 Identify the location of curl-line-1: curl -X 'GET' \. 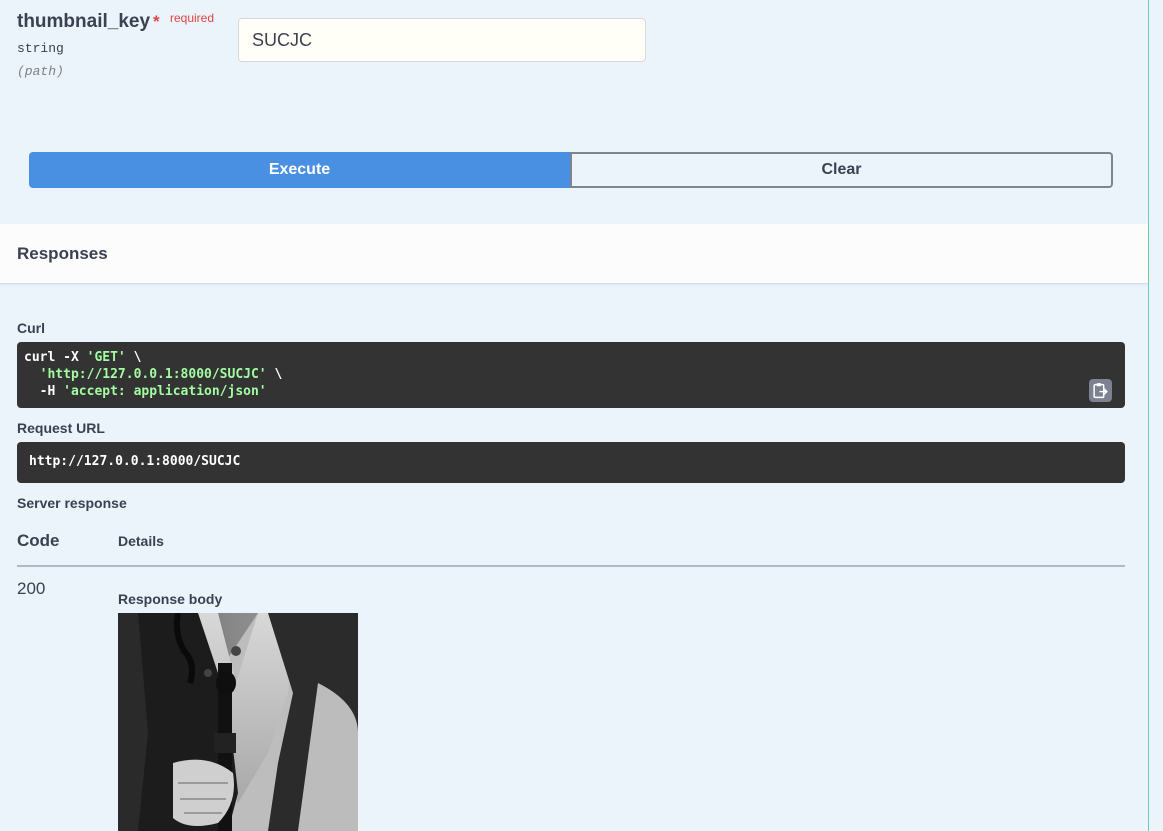
(83, 357).